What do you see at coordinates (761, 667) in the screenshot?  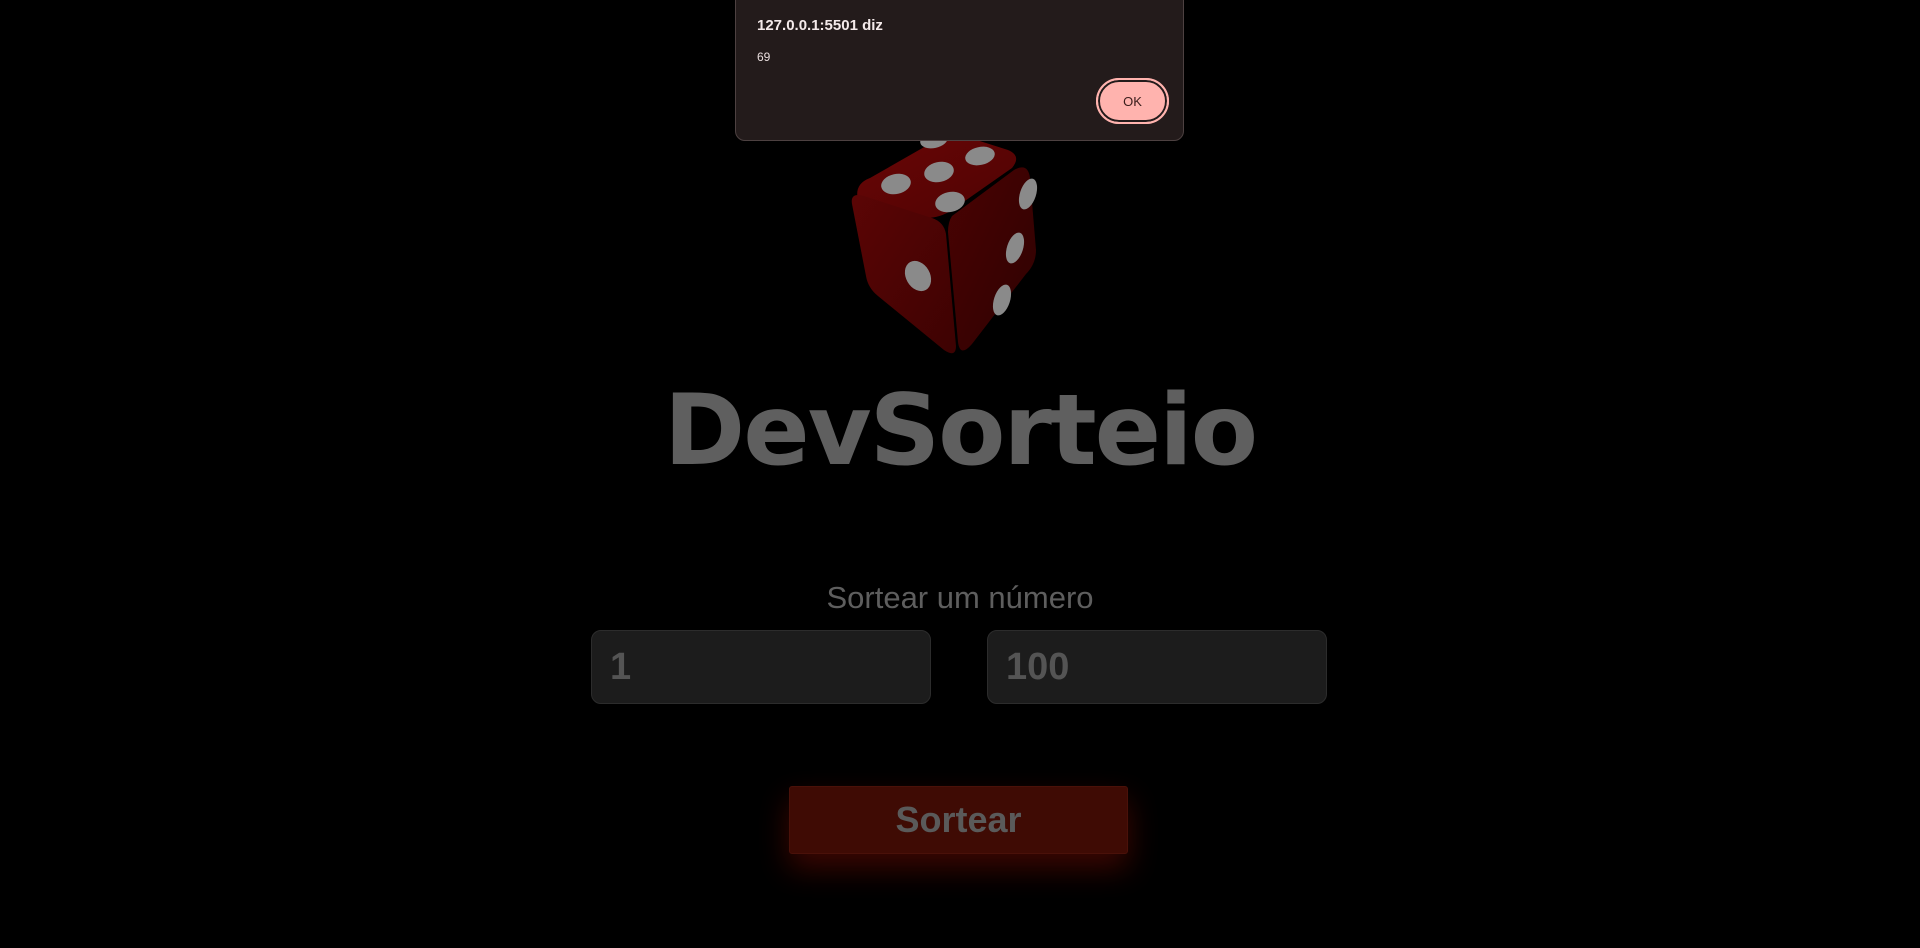 I see `min-number-input` at bounding box center [761, 667].